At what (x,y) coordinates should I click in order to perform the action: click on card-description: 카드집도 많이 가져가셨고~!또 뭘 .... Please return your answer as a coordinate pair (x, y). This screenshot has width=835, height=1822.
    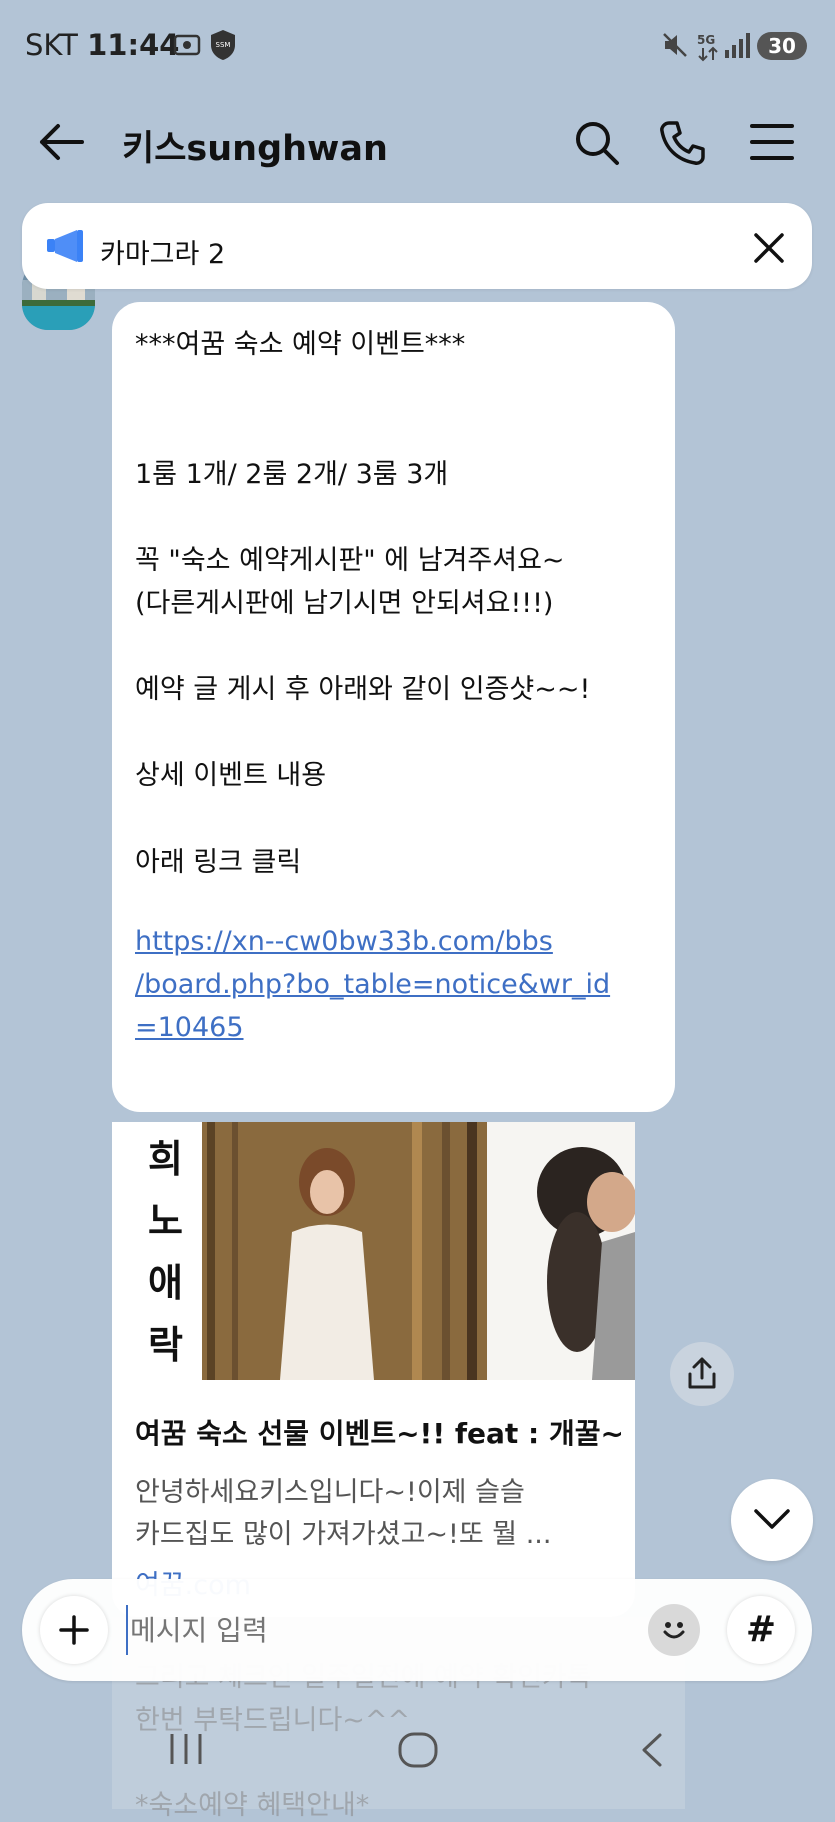
    Looking at the image, I should click on (343, 1534).